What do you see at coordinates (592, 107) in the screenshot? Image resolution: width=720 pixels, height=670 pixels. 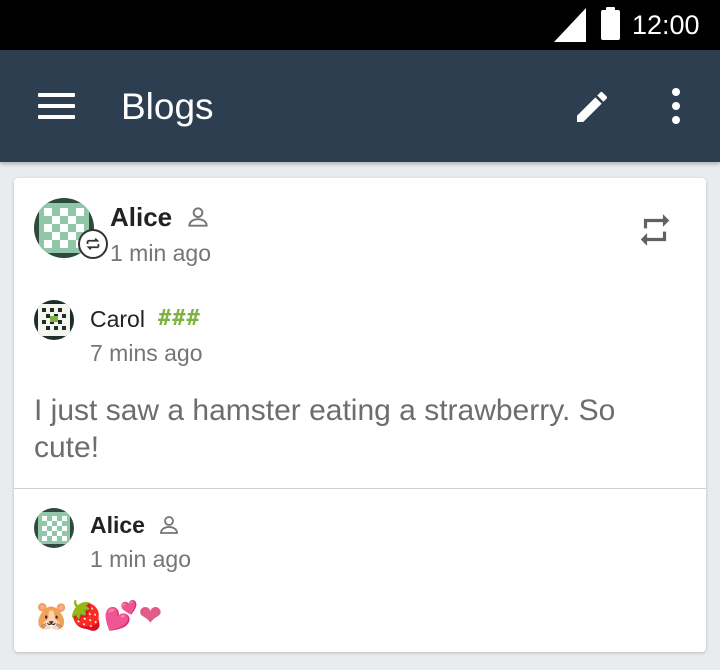 I see `edit-icon` at bounding box center [592, 107].